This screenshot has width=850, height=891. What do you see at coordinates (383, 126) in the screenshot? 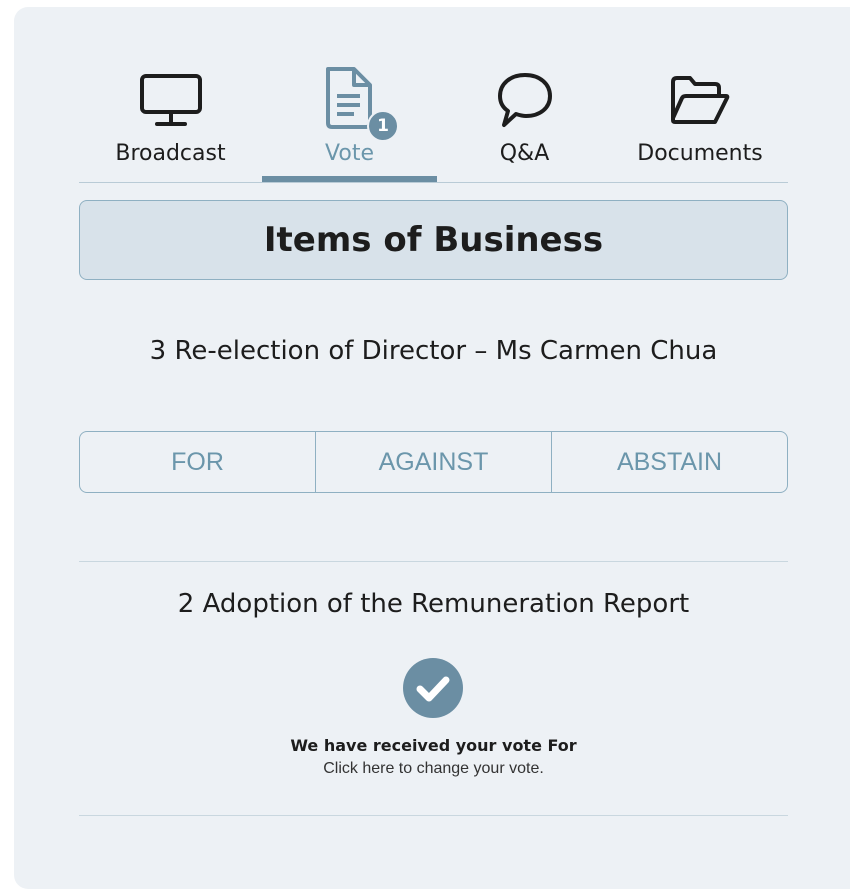
I see `vote-count-badge: 1` at bounding box center [383, 126].